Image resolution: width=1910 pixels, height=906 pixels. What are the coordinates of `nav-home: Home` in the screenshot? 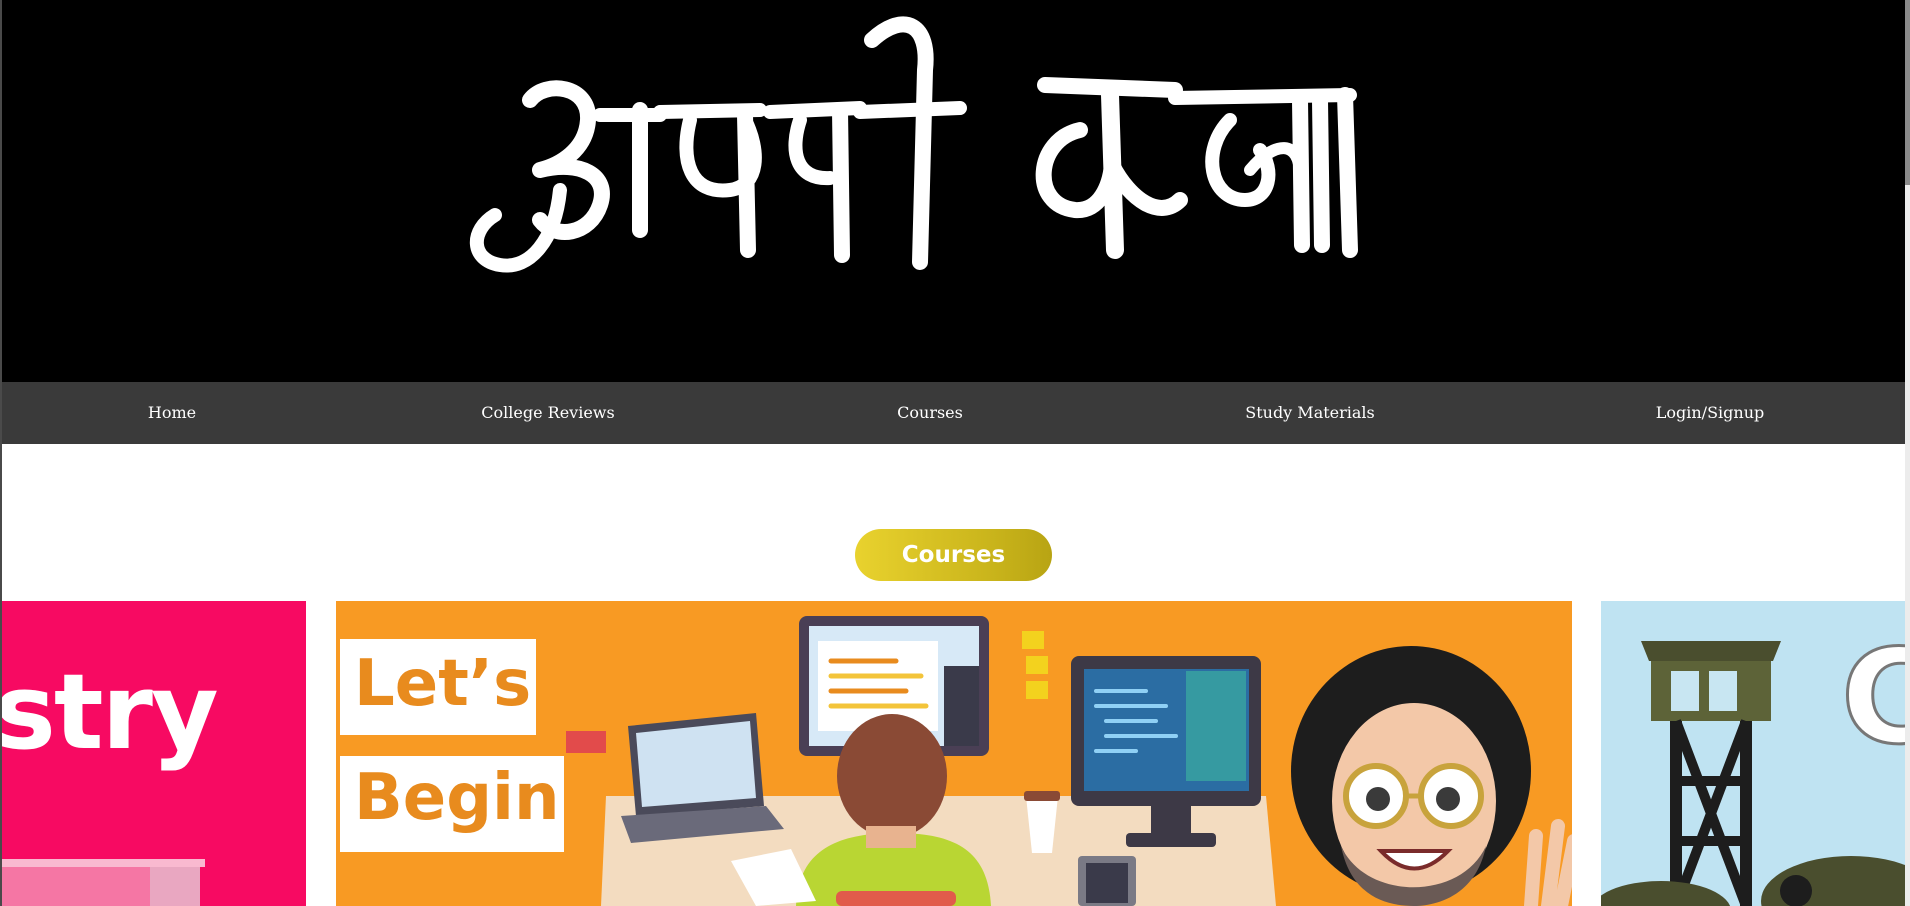 It's located at (172, 413).